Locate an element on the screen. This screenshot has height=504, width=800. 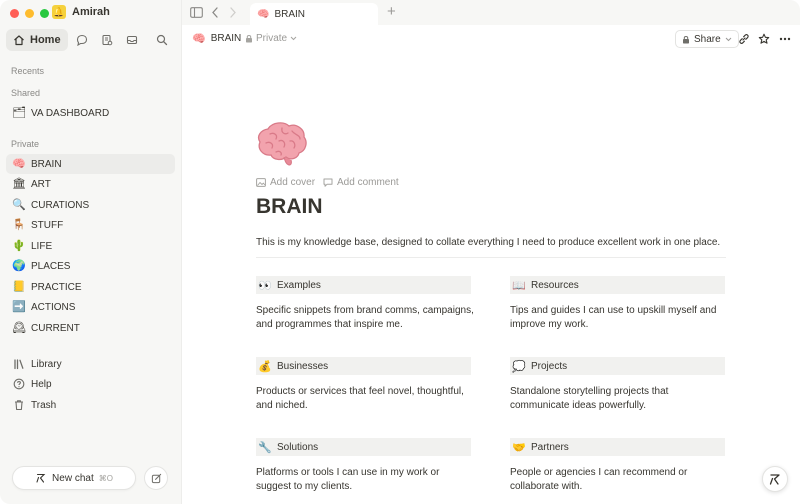
more-options-button is located at coordinates (785, 39).